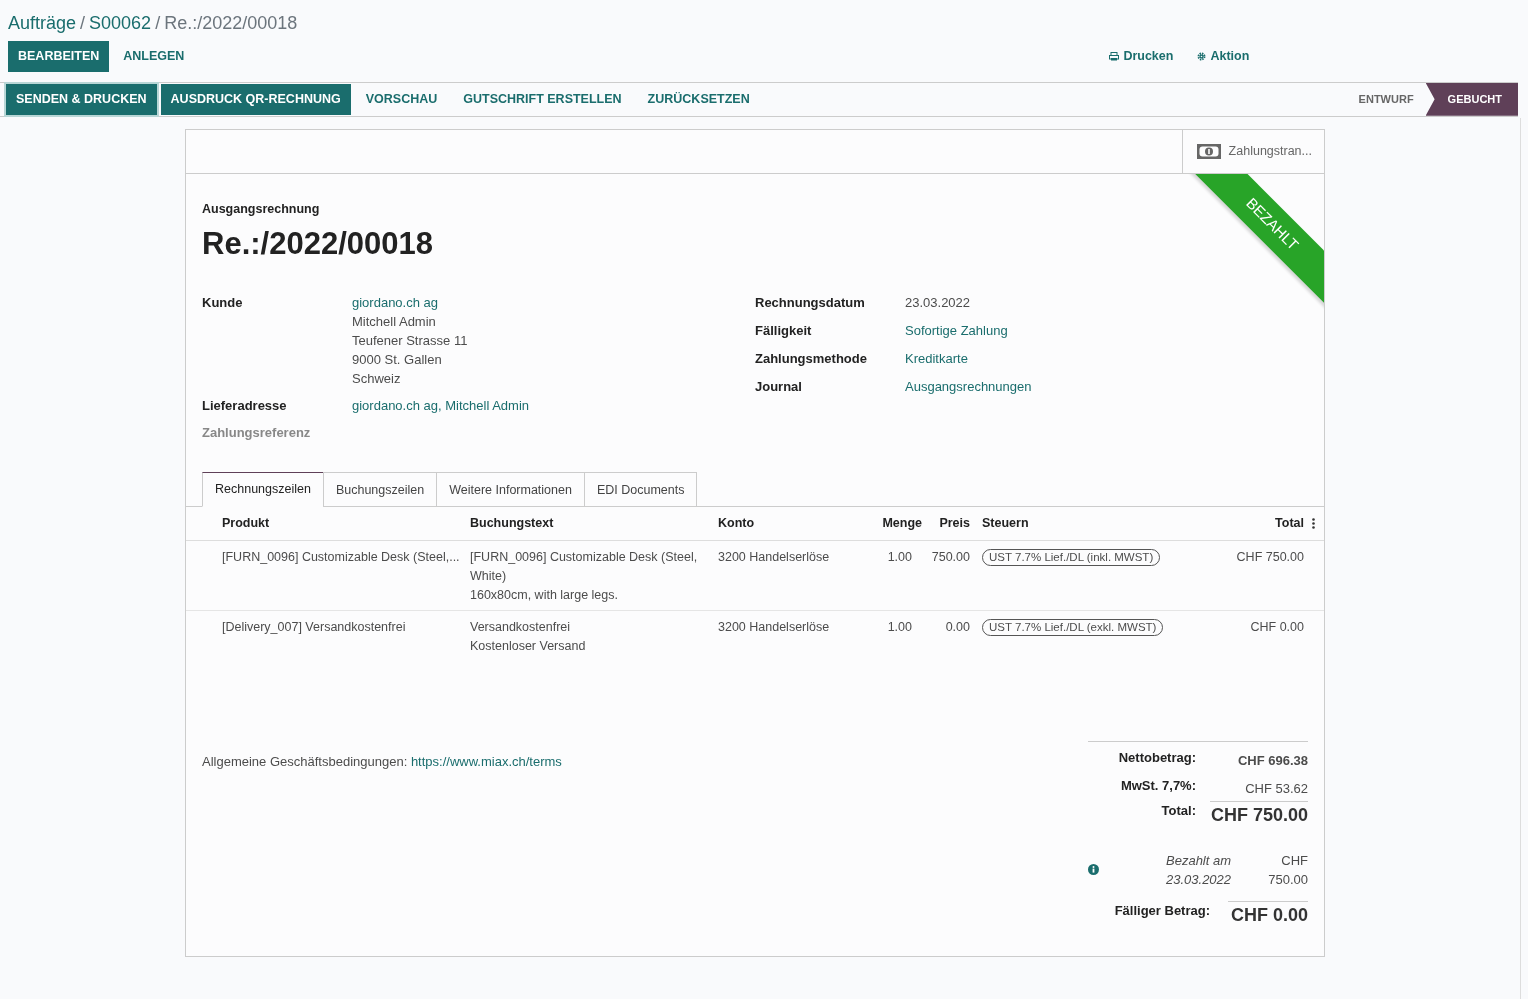 The width and height of the screenshot is (1528, 999). I want to click on payment-amount: CHF 750.00, so click(1288, 870).